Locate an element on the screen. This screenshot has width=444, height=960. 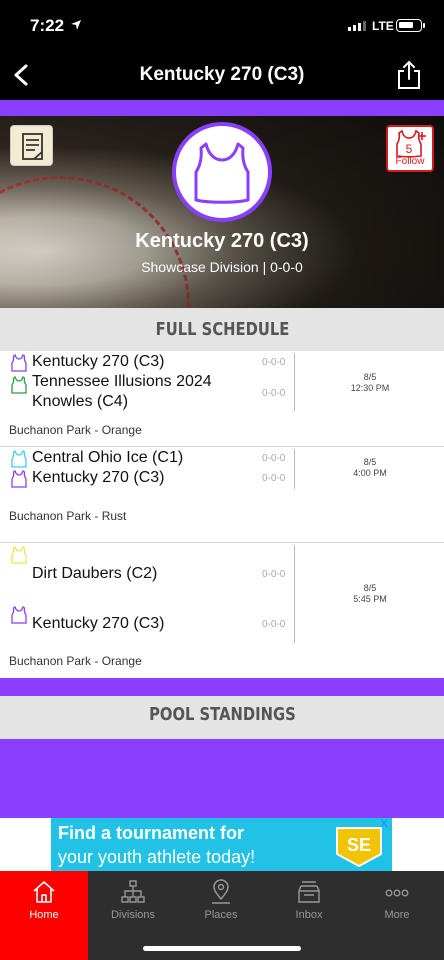
follow-jersey-icon: 5 is located at coordinates (411, 143).